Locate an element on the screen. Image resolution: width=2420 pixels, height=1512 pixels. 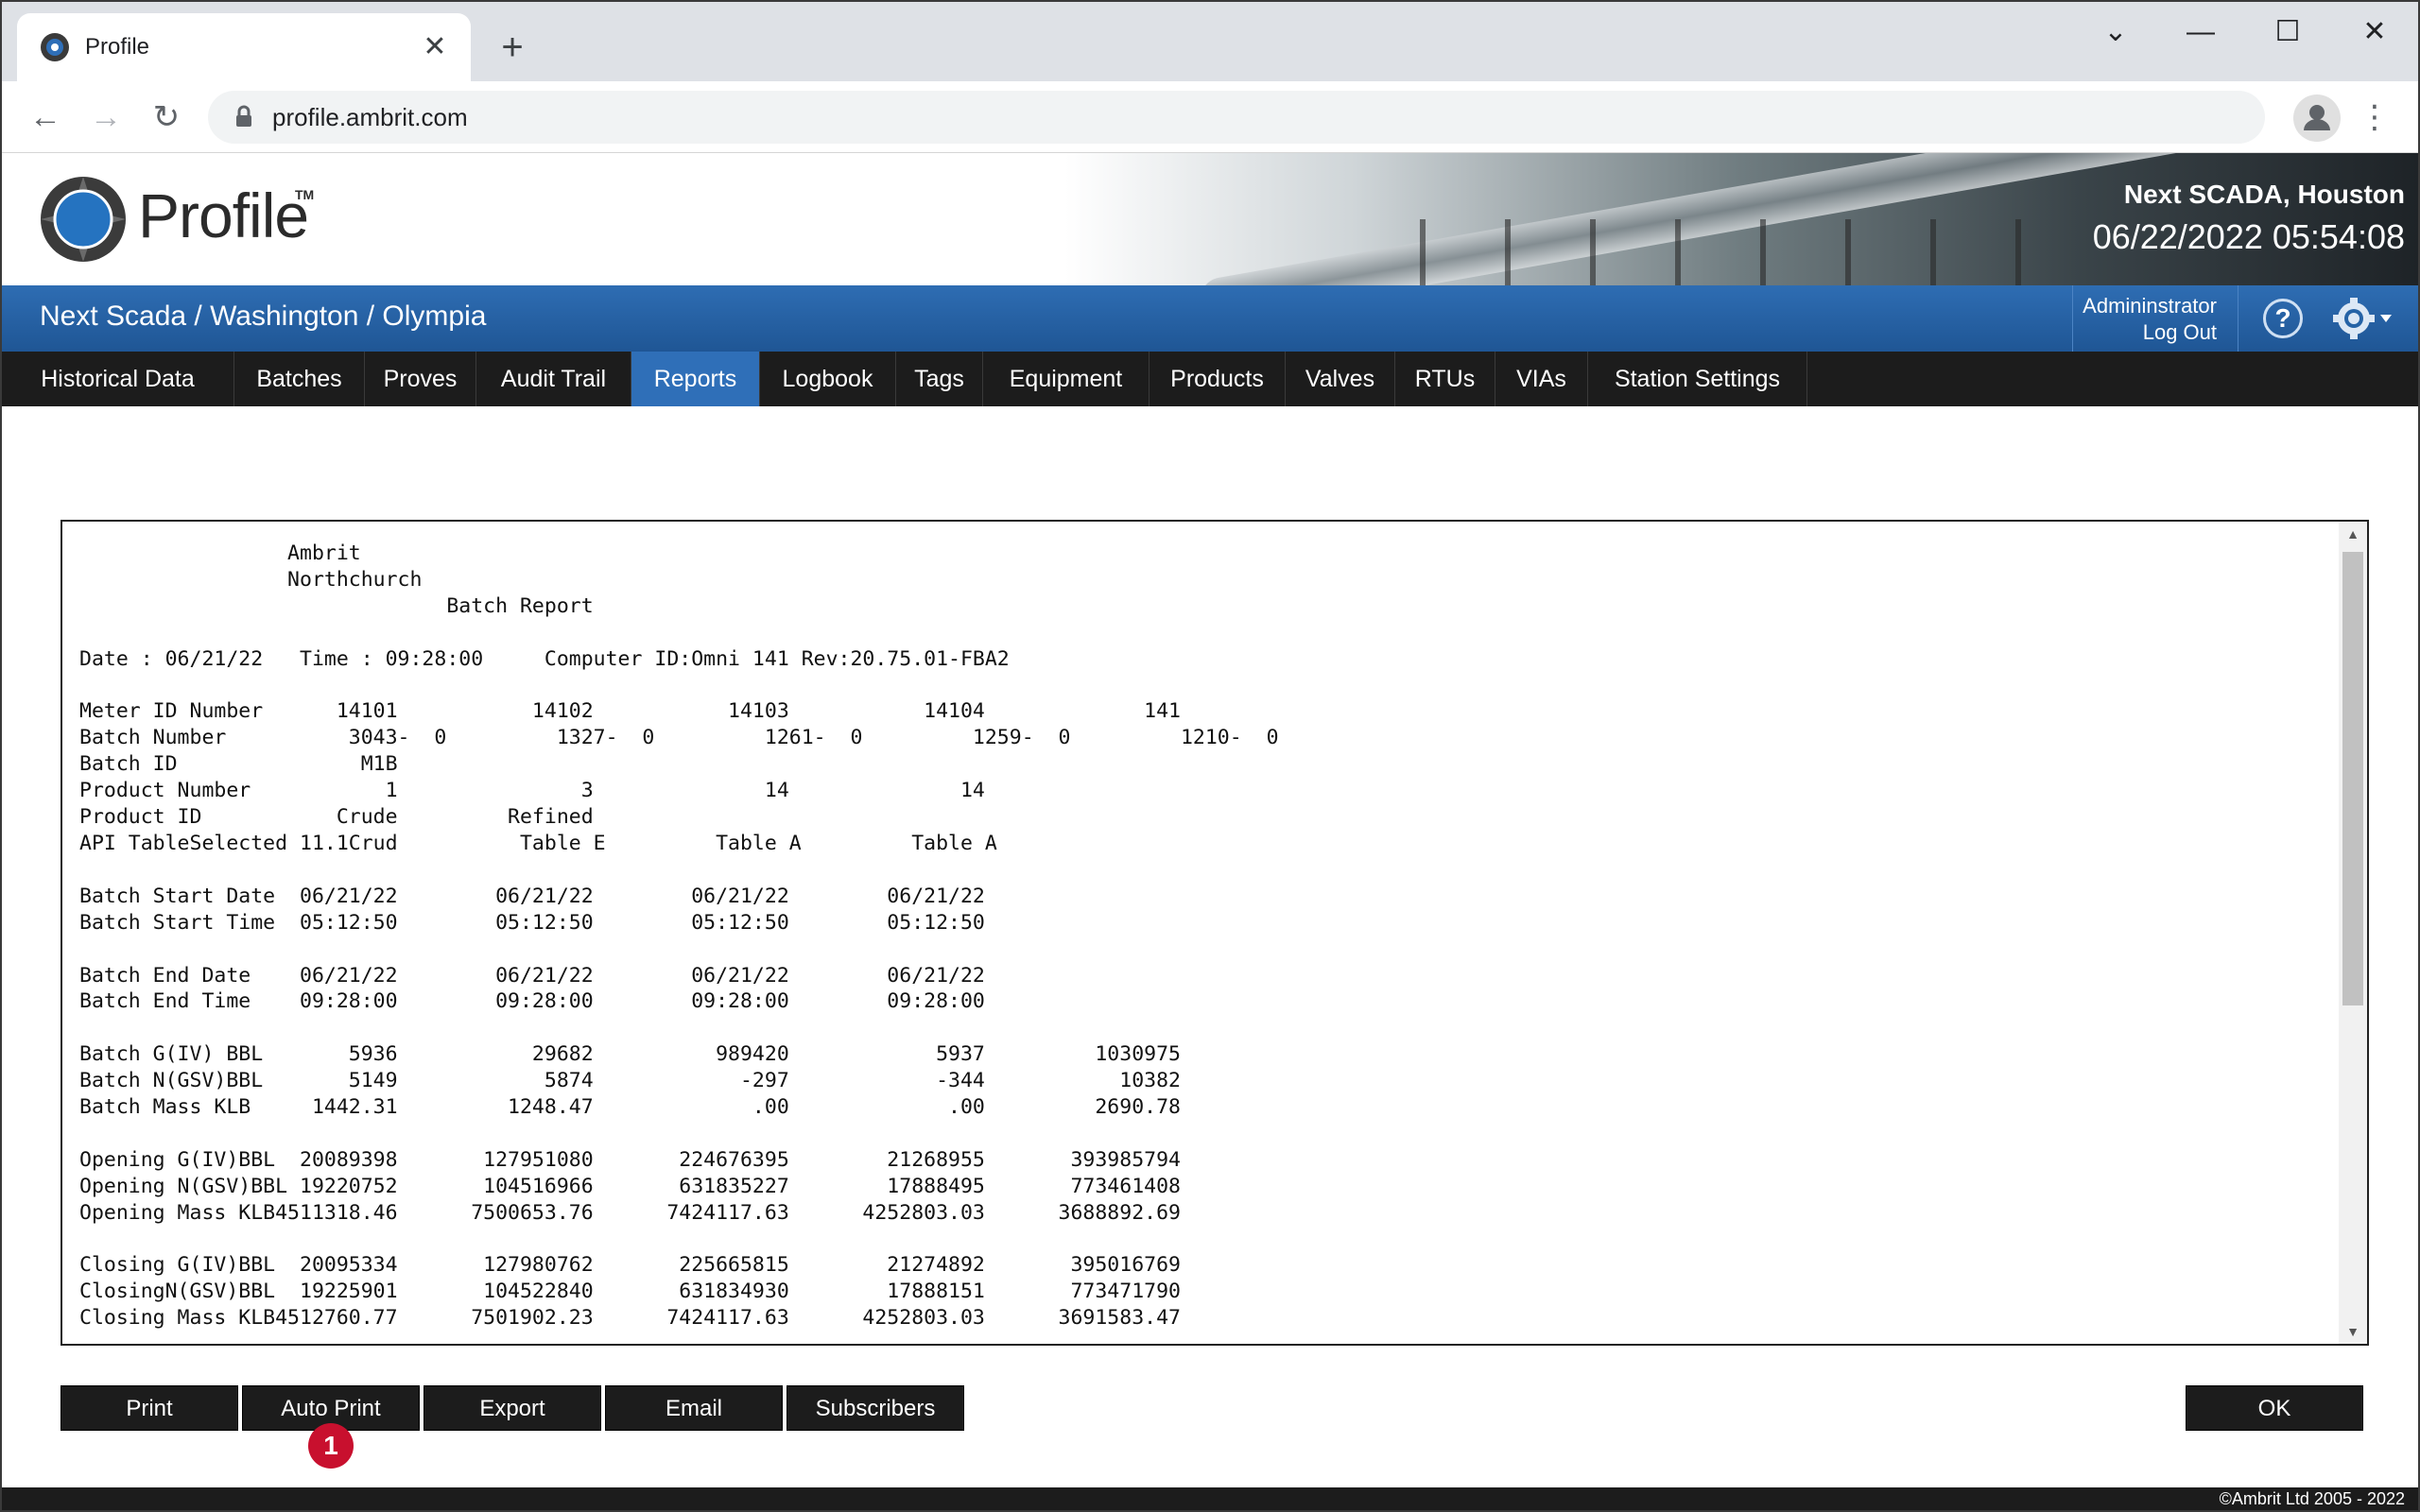
nav-products: Products is located at coordinates (1218, 379).